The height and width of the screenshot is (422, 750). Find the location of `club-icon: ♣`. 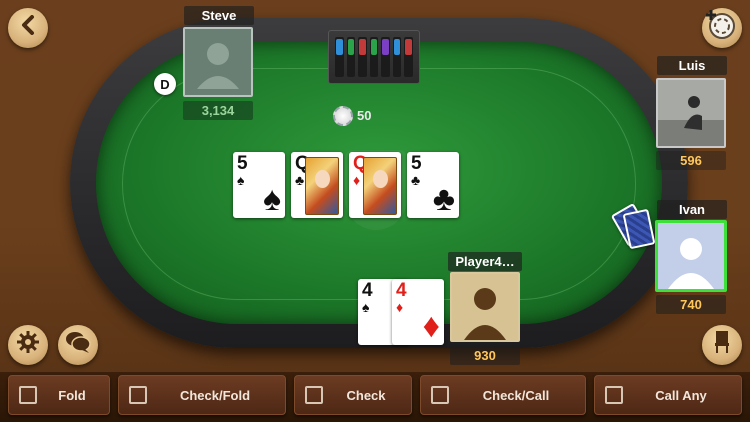

club-icon: ♣ is located at coordinates (443, 199).